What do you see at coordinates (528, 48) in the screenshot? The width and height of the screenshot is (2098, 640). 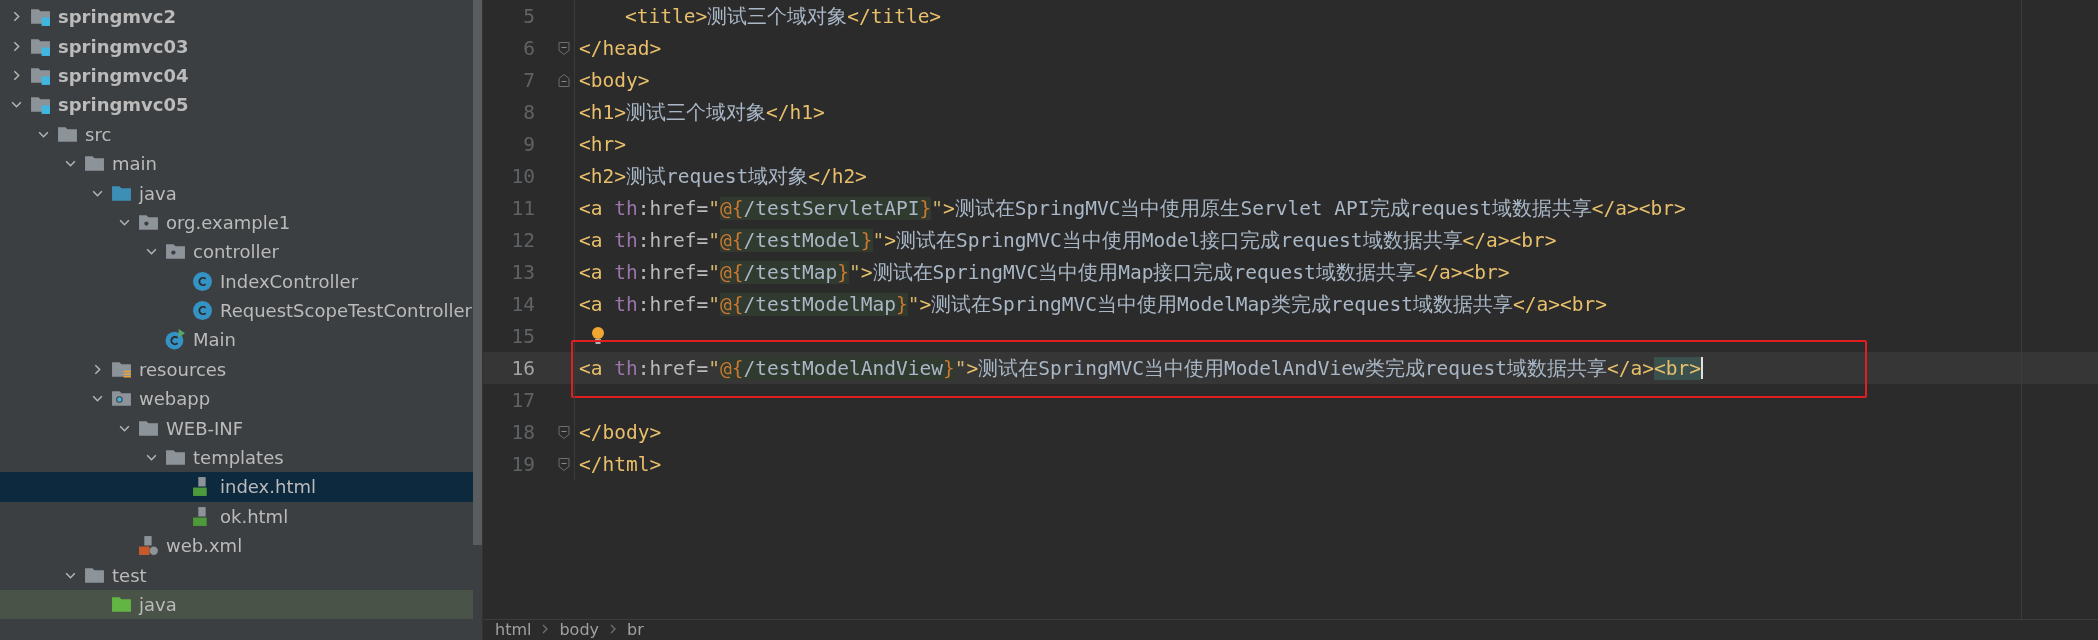 I see `line-number: 6` at bounding box center [528, 48].